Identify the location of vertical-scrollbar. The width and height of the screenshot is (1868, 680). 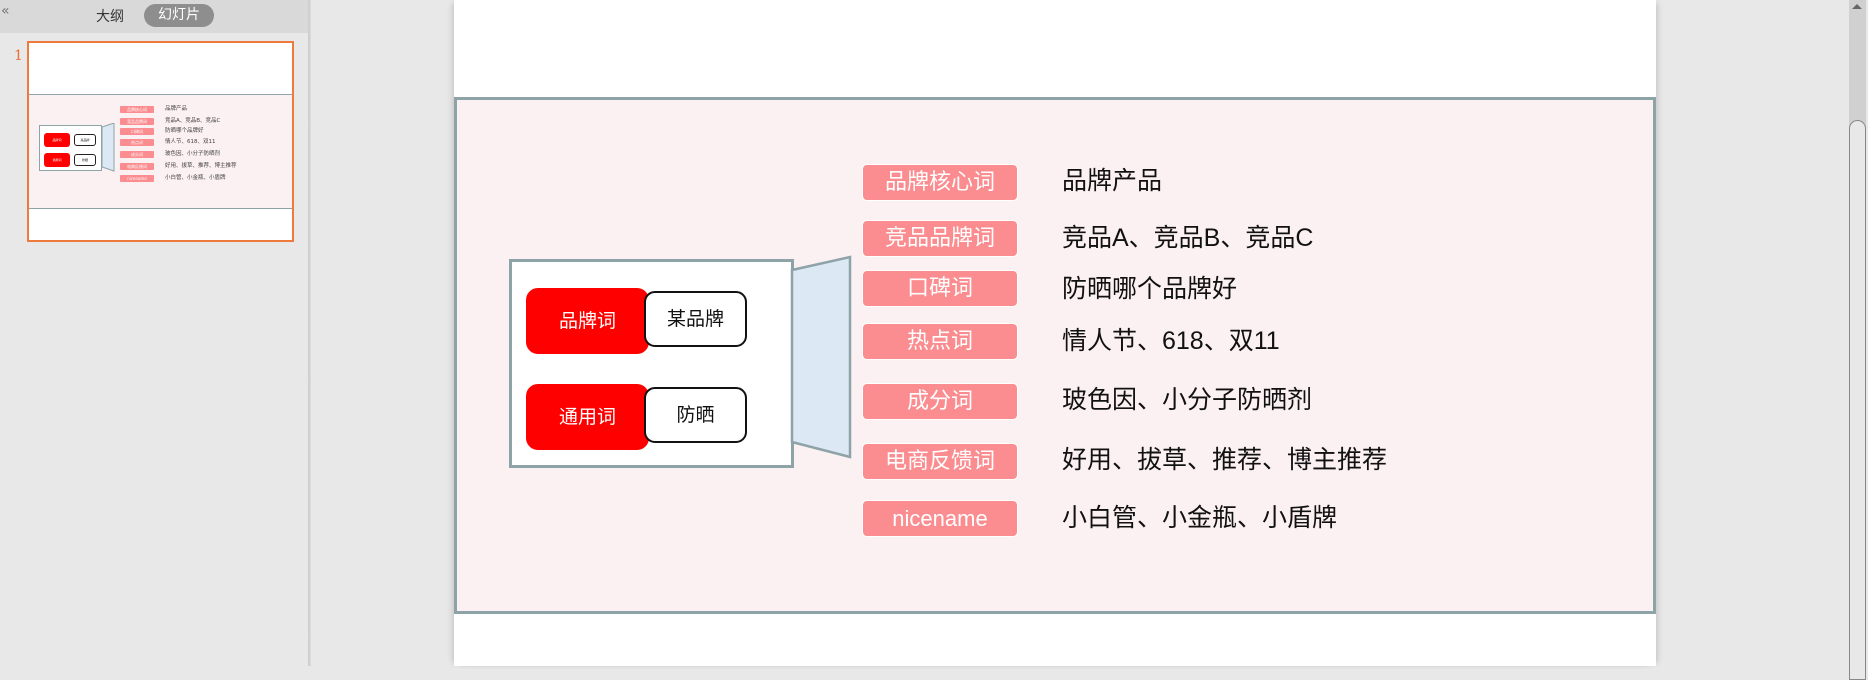
(1857, 340).